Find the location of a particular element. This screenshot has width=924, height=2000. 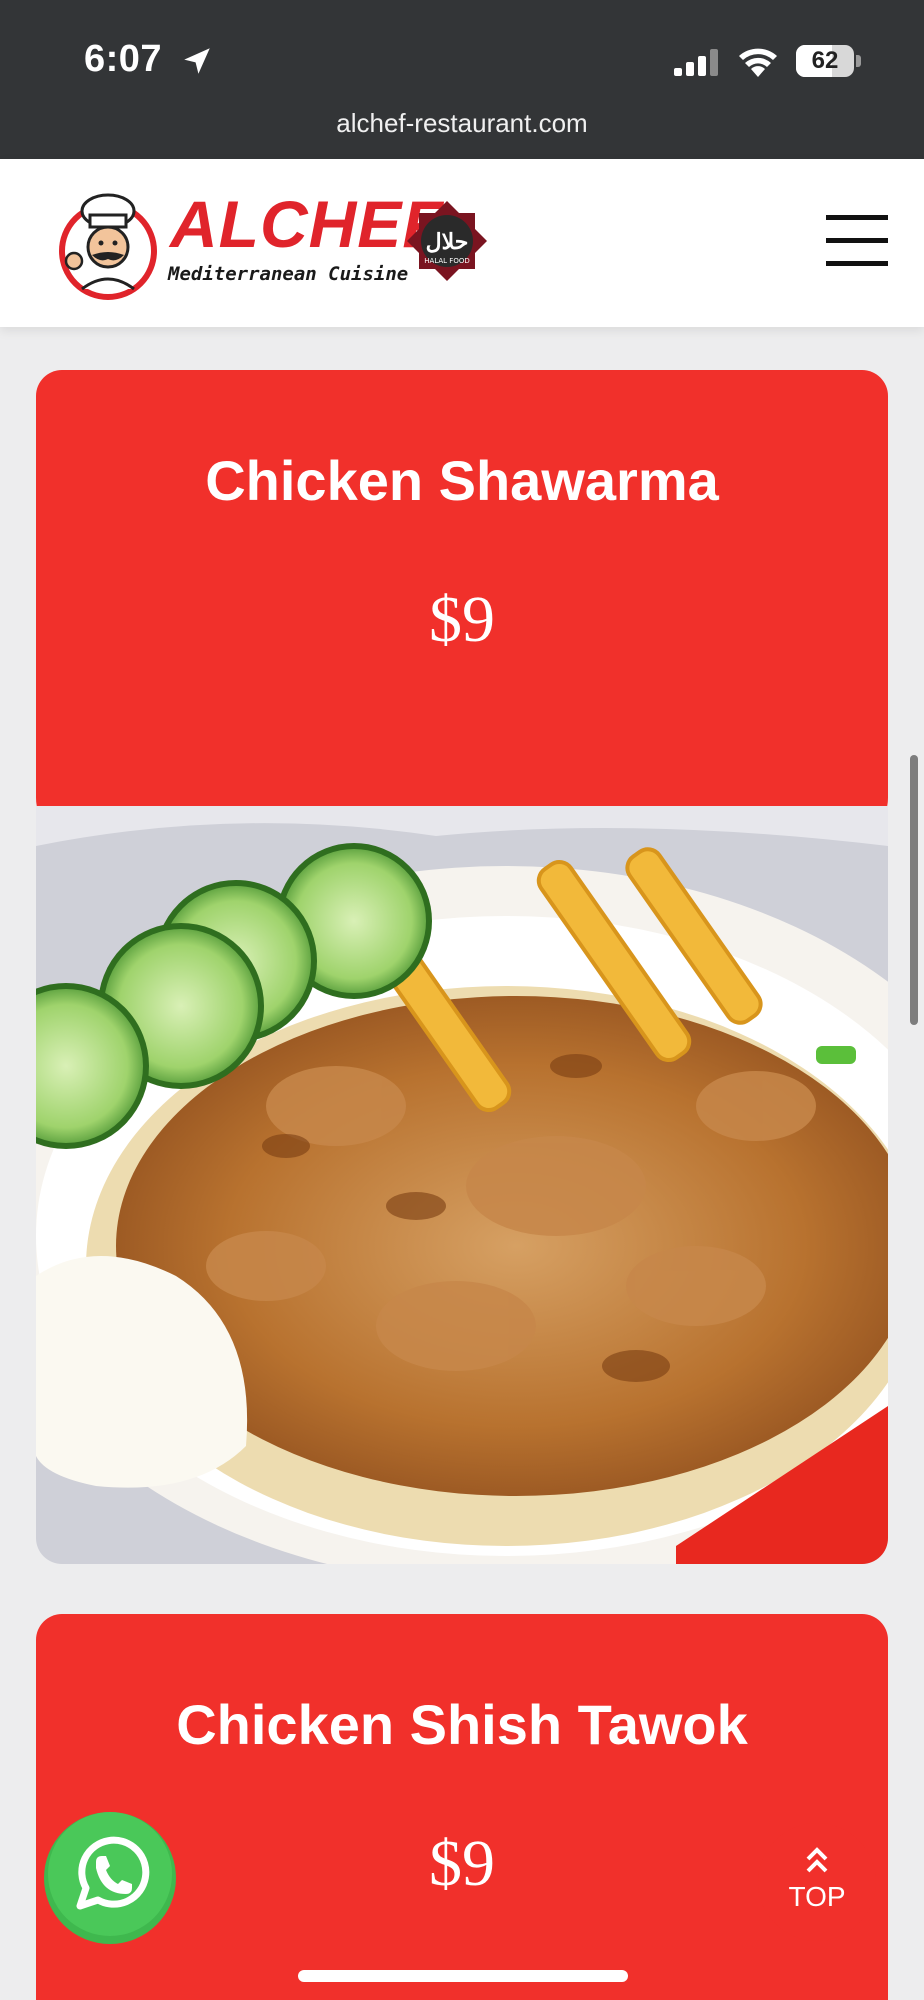

browser-url: alchef-restaurant.com is located at coordinates (462, 123).